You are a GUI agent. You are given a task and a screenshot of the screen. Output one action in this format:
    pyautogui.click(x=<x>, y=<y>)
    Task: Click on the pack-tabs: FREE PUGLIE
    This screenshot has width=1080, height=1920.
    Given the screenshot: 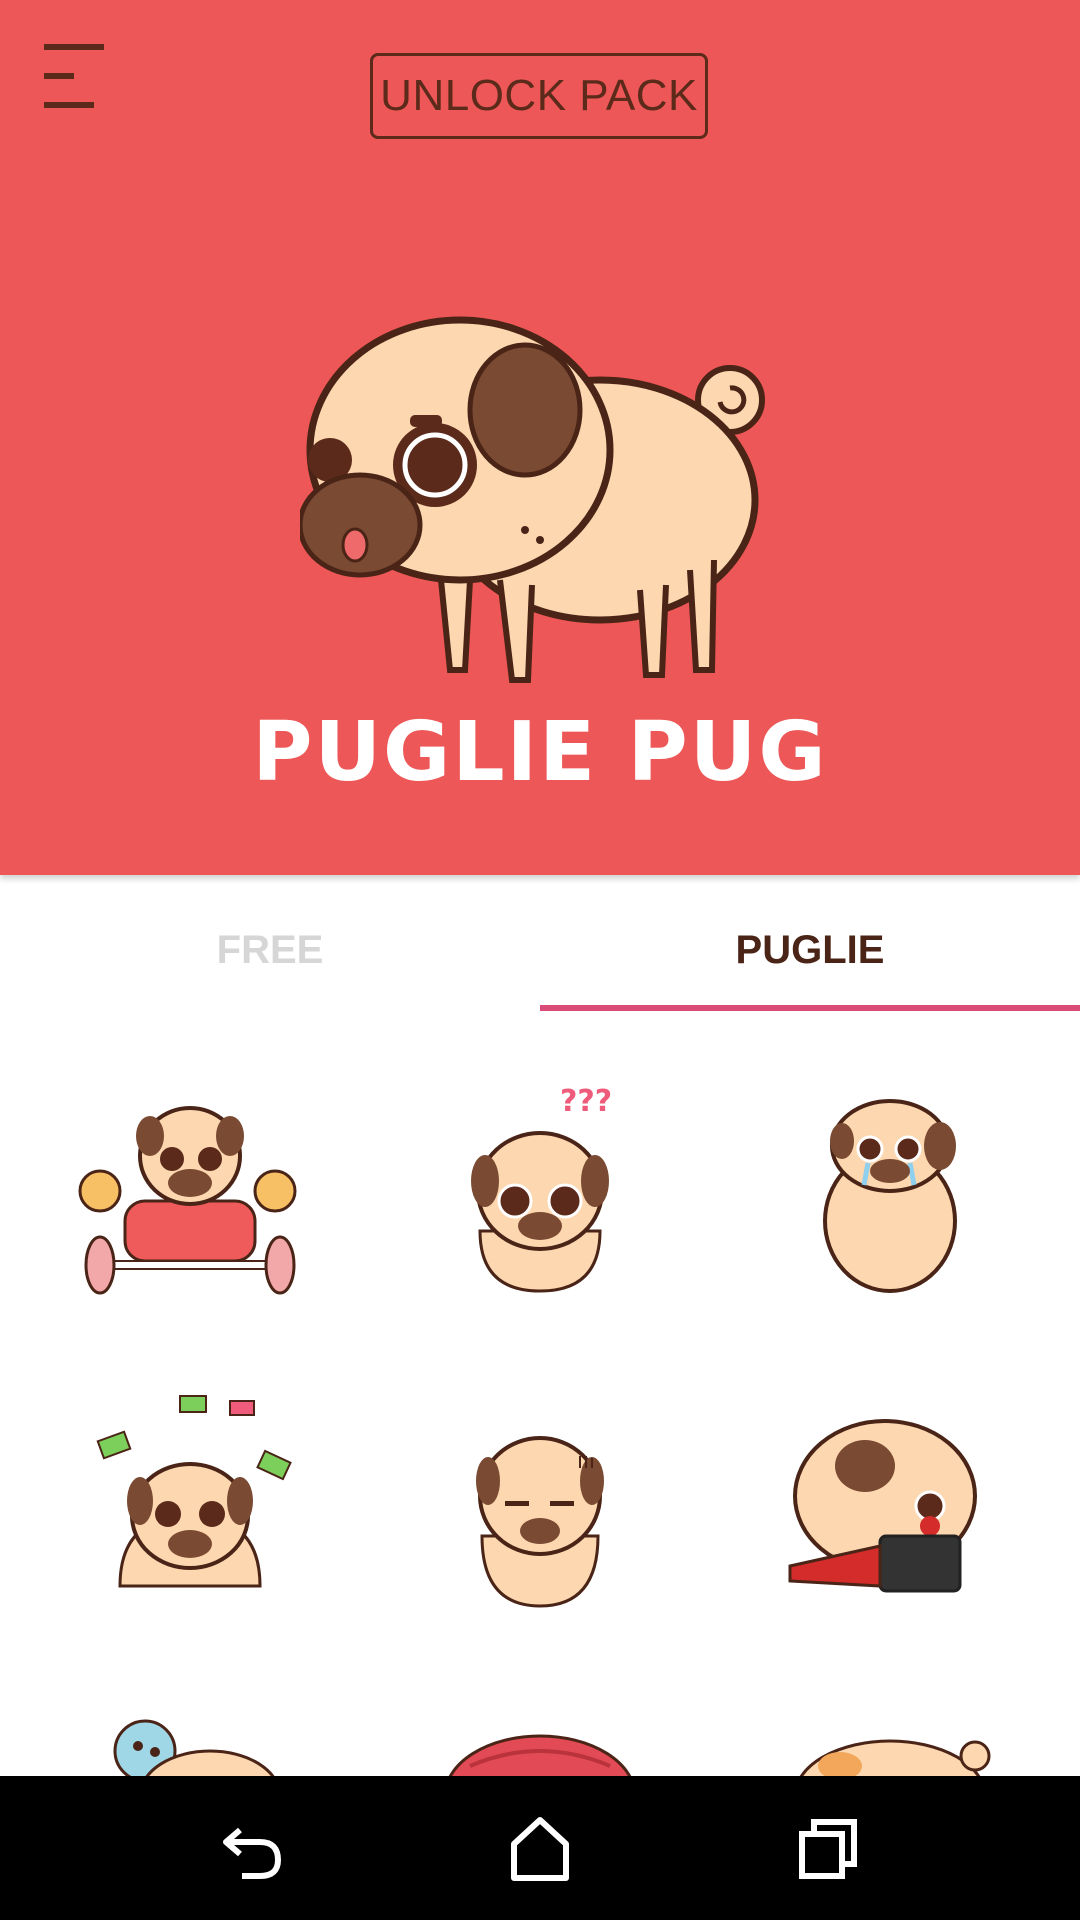 What is the action you would take?
    pyautogui.click(x=540, y=943)
    